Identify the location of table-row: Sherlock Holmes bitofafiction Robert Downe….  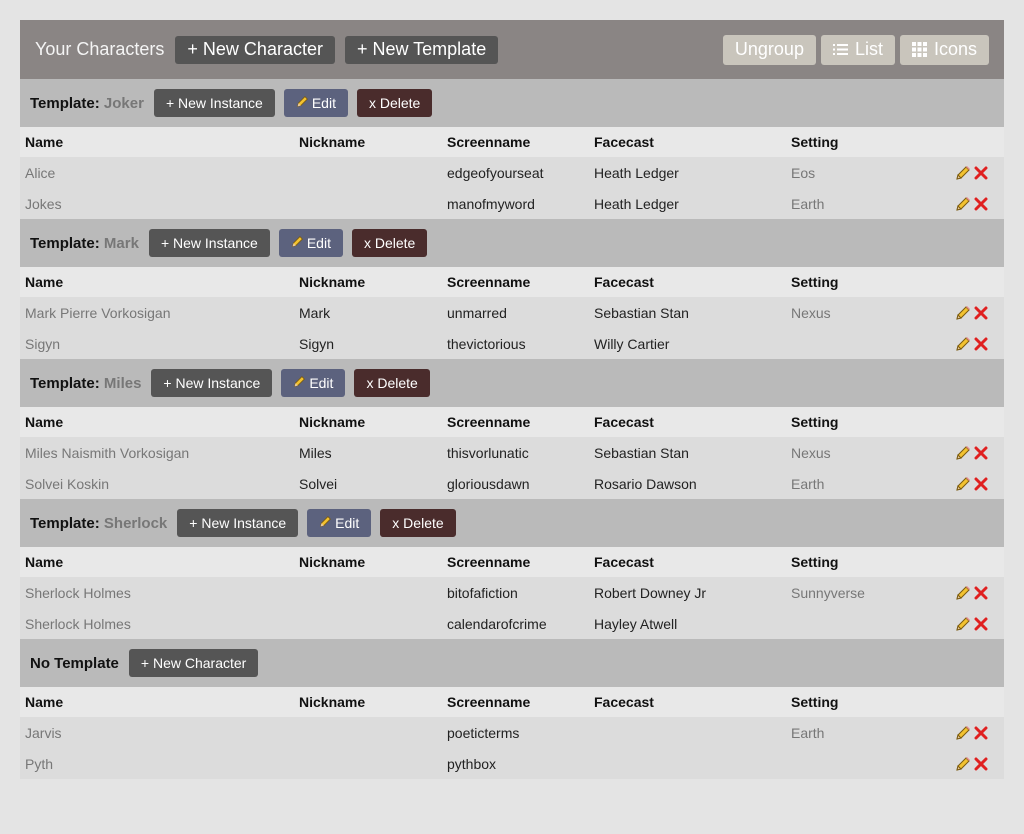
(512, 592).